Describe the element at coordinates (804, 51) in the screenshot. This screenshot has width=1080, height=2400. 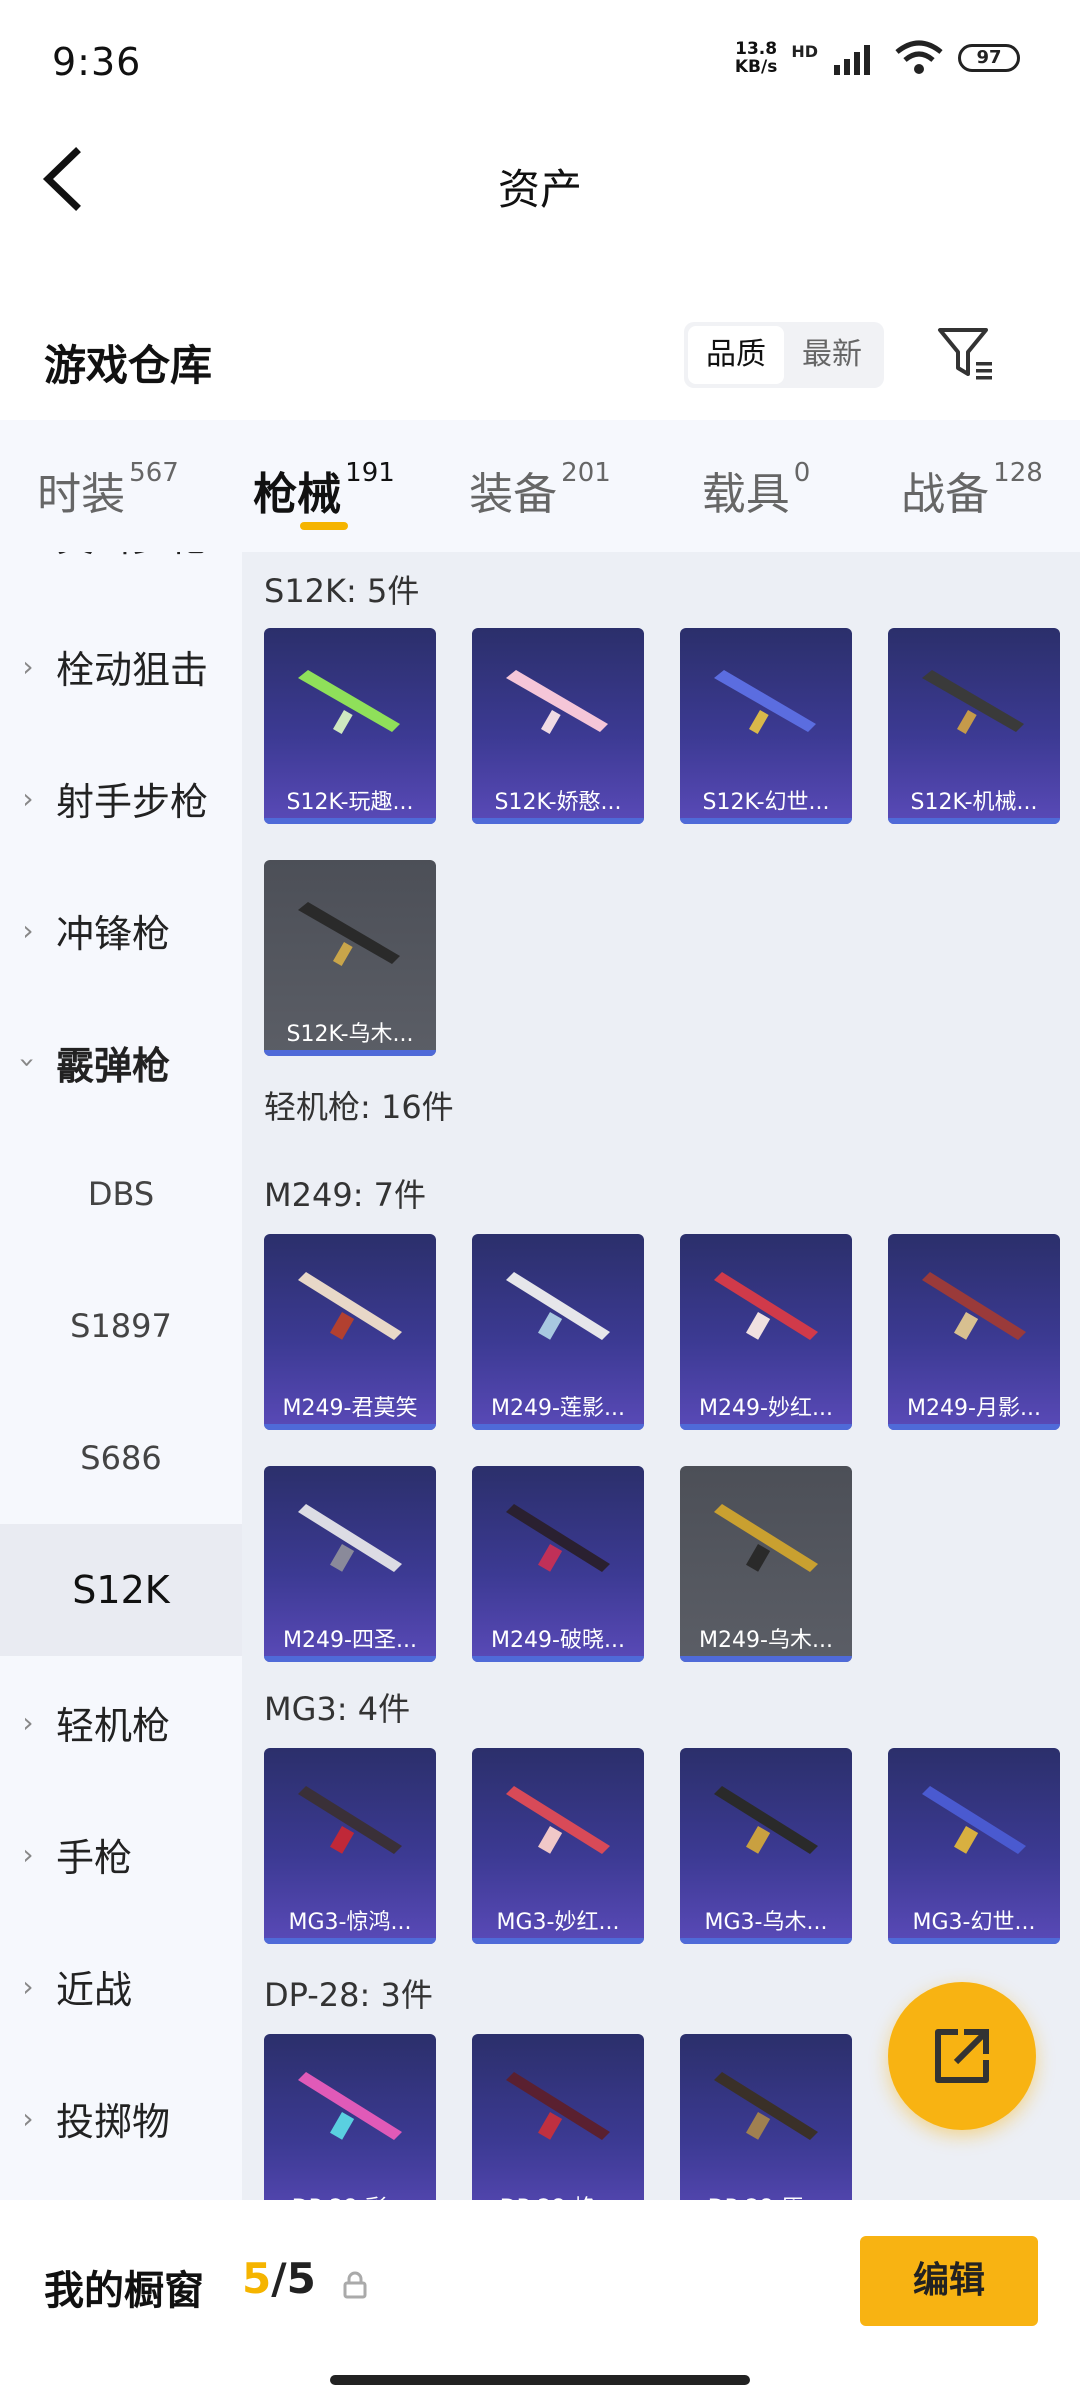
I see `hd-label: HD` at that location.